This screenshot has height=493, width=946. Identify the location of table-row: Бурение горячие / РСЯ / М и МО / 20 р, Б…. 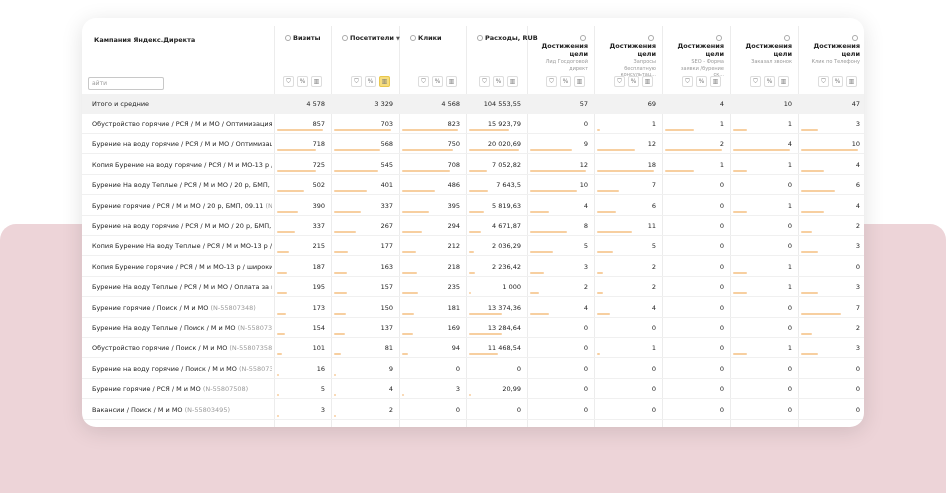
(473, 206).